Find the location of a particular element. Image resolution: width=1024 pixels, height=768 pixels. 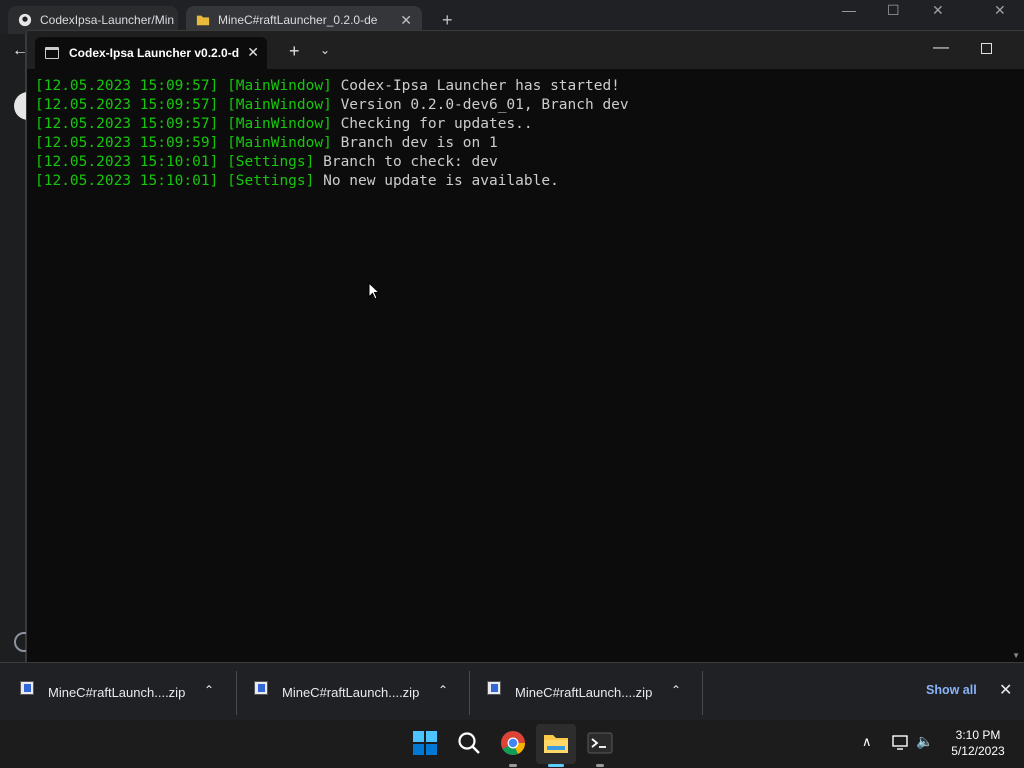

chevron-down-icon: ⌄ is located at coordinates (325, 50).